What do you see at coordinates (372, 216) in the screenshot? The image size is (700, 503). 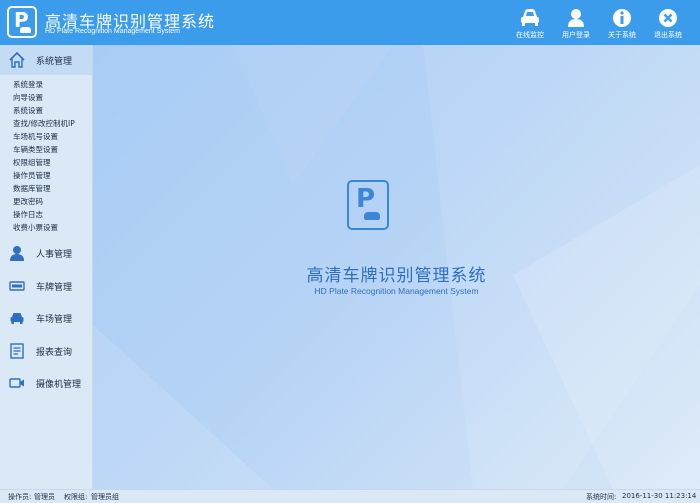 I see `center-logo-car-icon` at bounding box center [372, 216].